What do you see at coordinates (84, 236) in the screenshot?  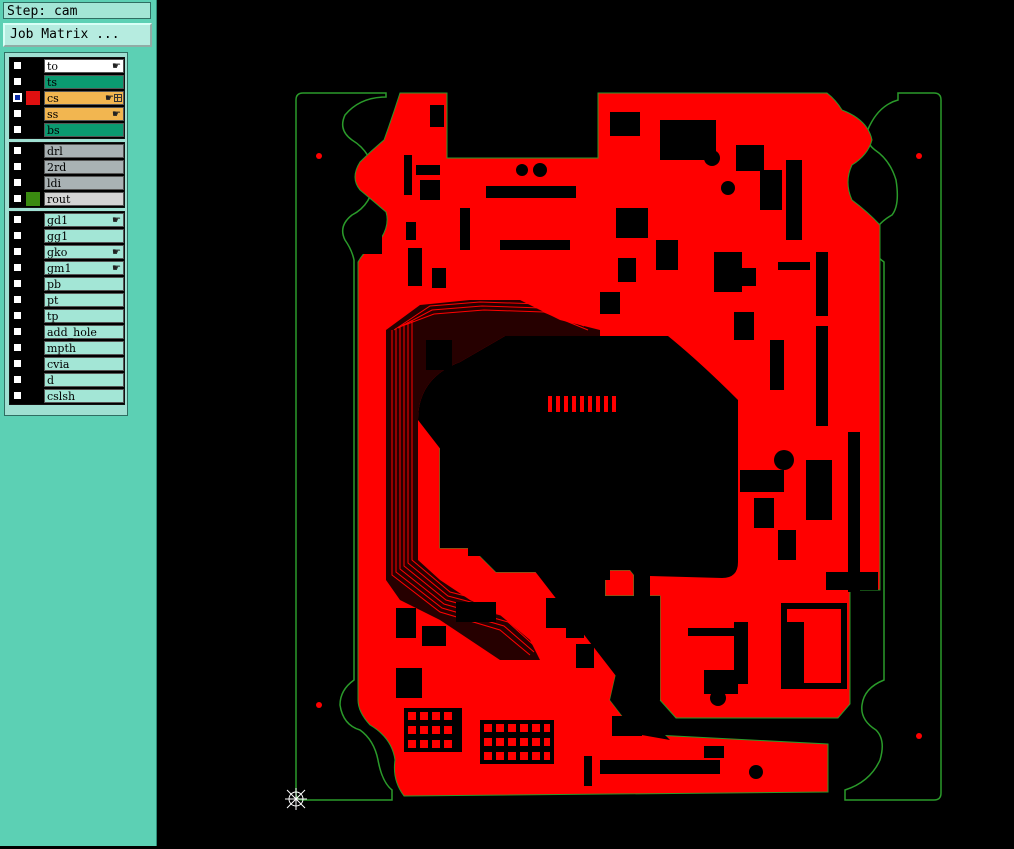 I see `layer-name: gg1` at bounding box center [84, 236].